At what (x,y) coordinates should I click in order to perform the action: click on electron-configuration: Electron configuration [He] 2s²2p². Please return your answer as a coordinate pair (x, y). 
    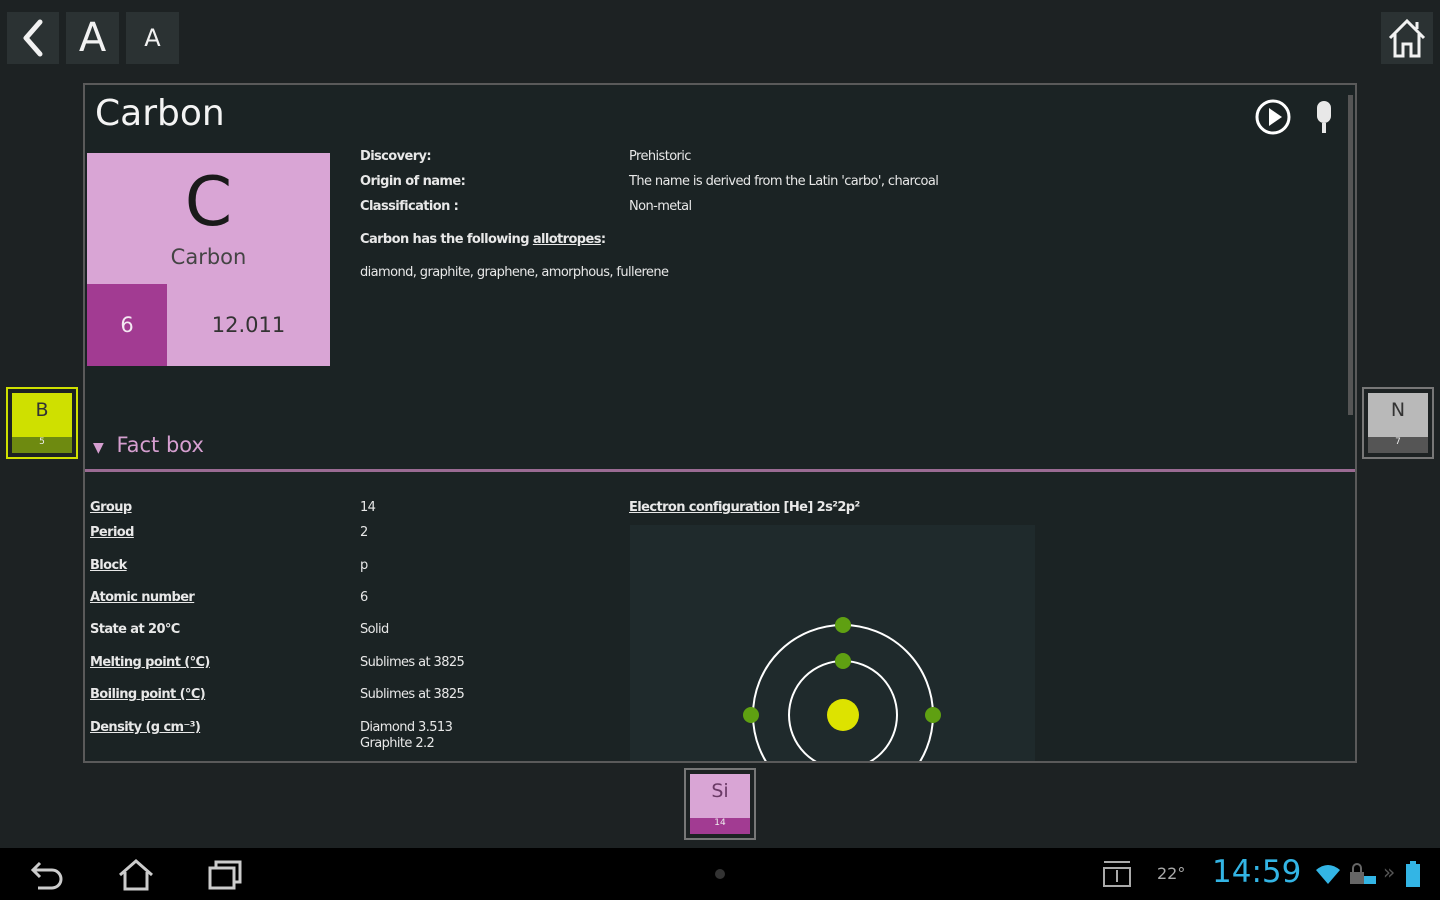
    Looking at the image, I should click on (744, 507).